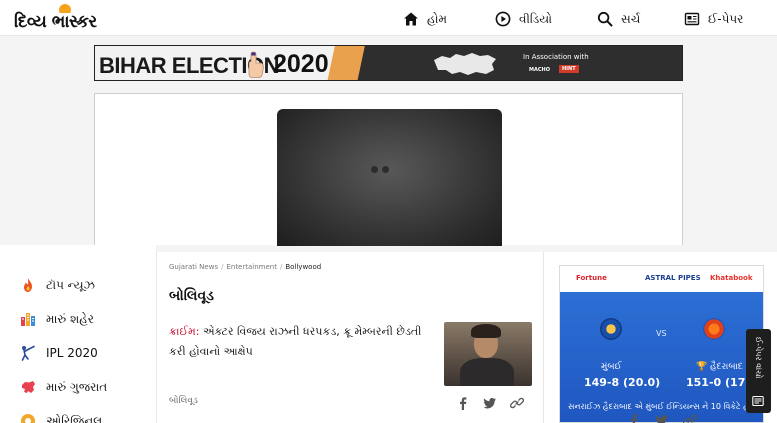 The height and width of the screenshot is (423, 777). What do you see at coordinates (611, 329) in the screenshot?
I see `mumbai-indians-logo` at bounding box center [611, 329].